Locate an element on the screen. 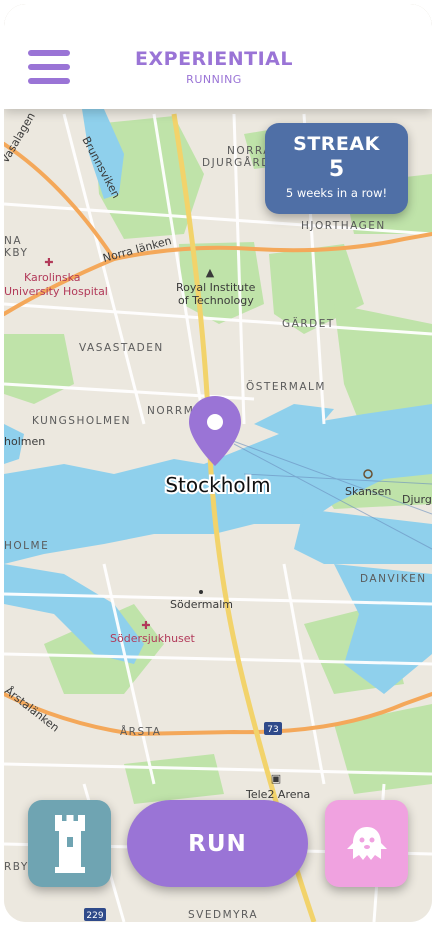 Image resolution: width=436 pixels, height=926 pixels. city-label: Stockholm is located at coordinates (217, 485).